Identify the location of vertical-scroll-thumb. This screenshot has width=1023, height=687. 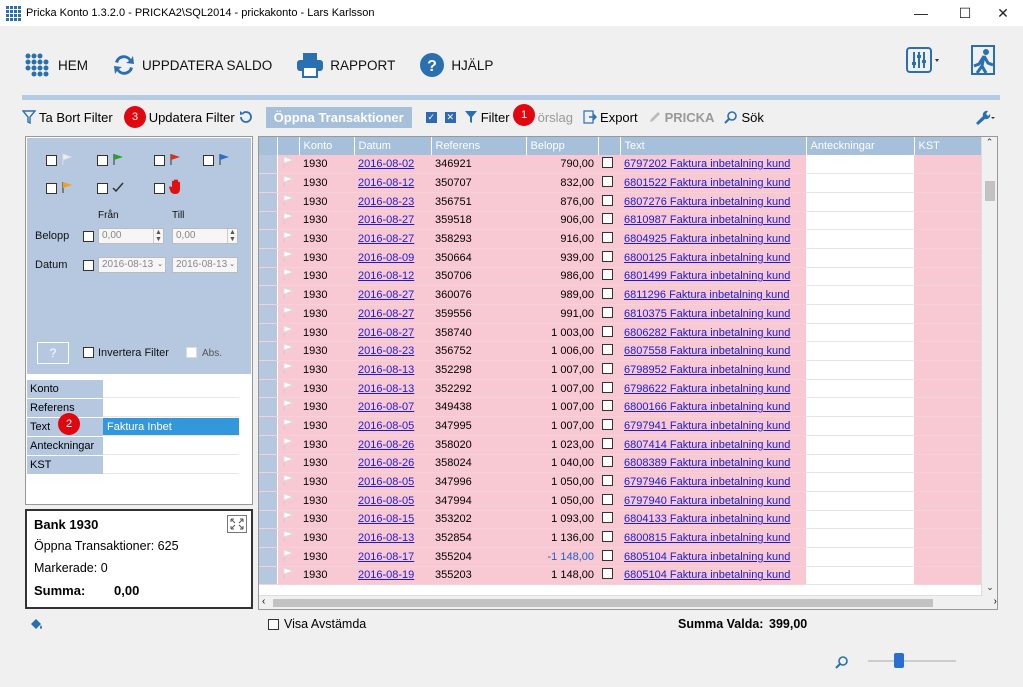
(990, 191).